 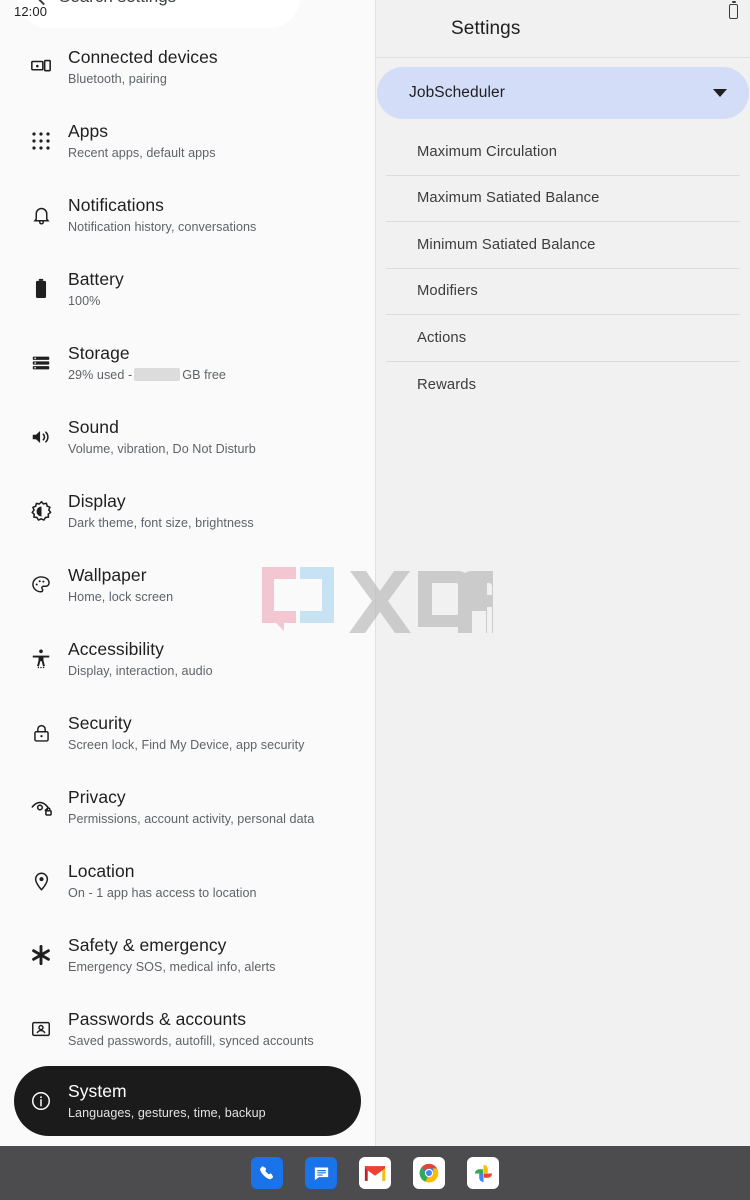 I want to click on search-settings-bar: Search settings, so click(x=158, y=14).